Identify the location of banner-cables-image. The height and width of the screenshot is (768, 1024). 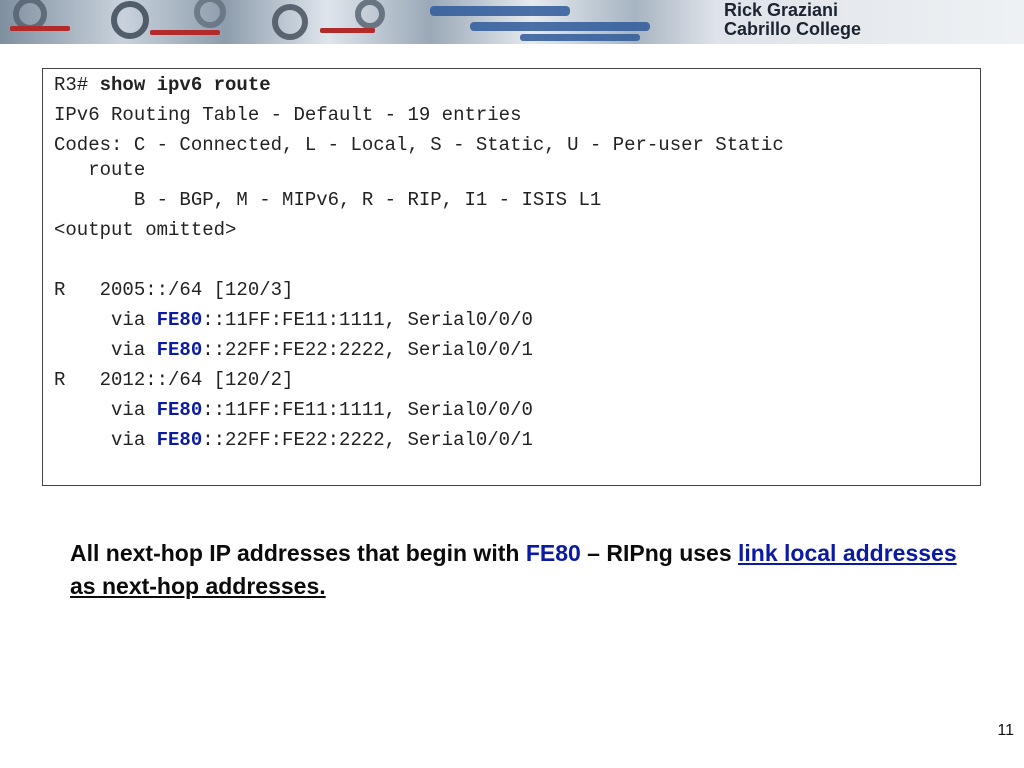
(330, 20).